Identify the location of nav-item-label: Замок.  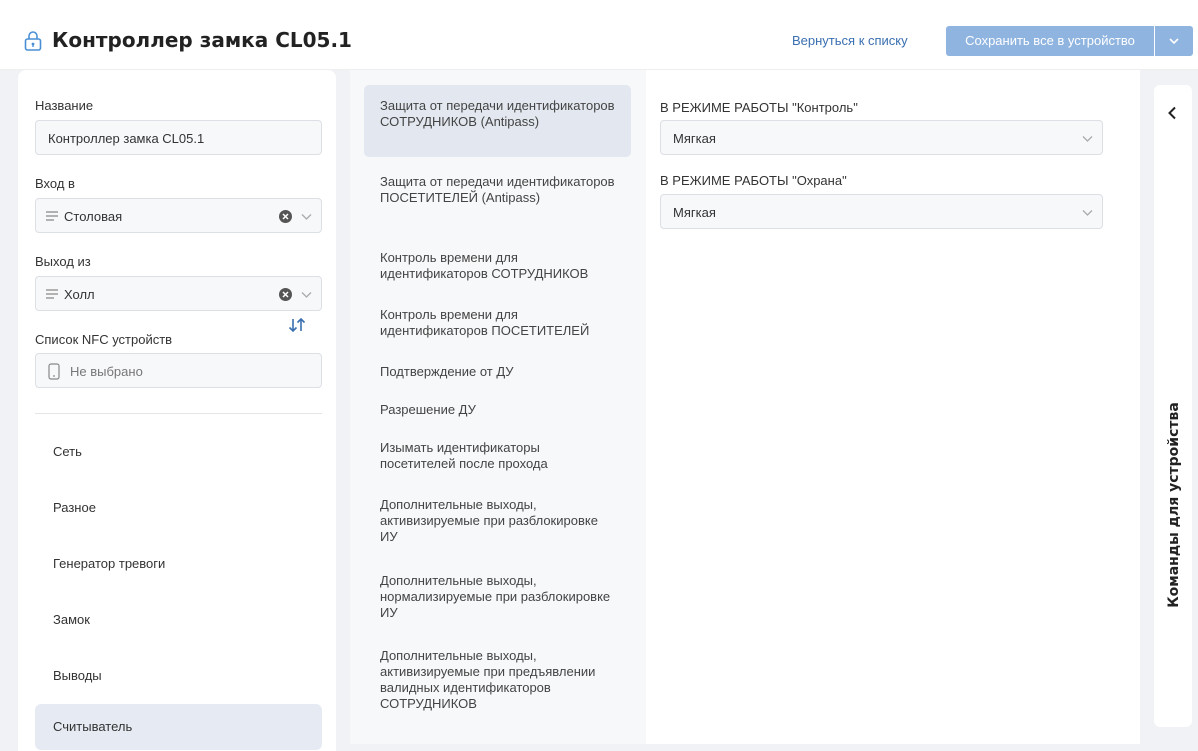
(71, 619).